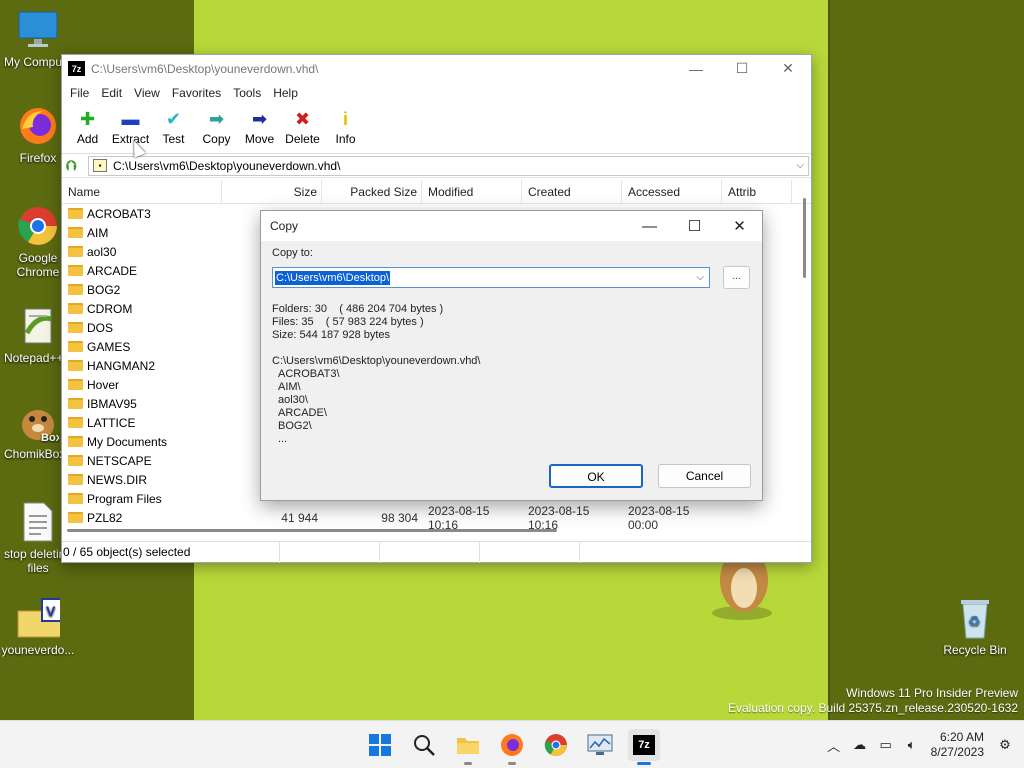 This screenshot has height=768, width=1024. Describe the element at coordinates (1005, 745) in the screenshot. I see `notification-icon: ⚙` at that location.